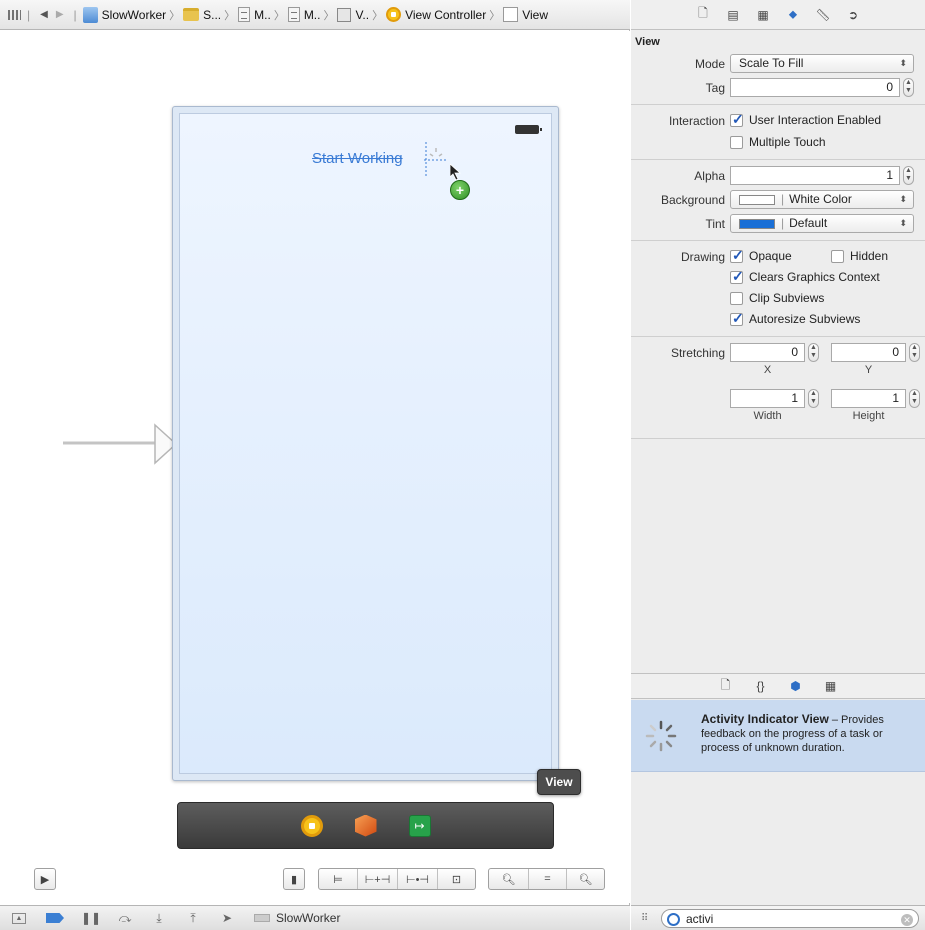 This screenshot has height=930, width=925. I want to click on code-snippet-library-icon: {}, so click(760, 686).